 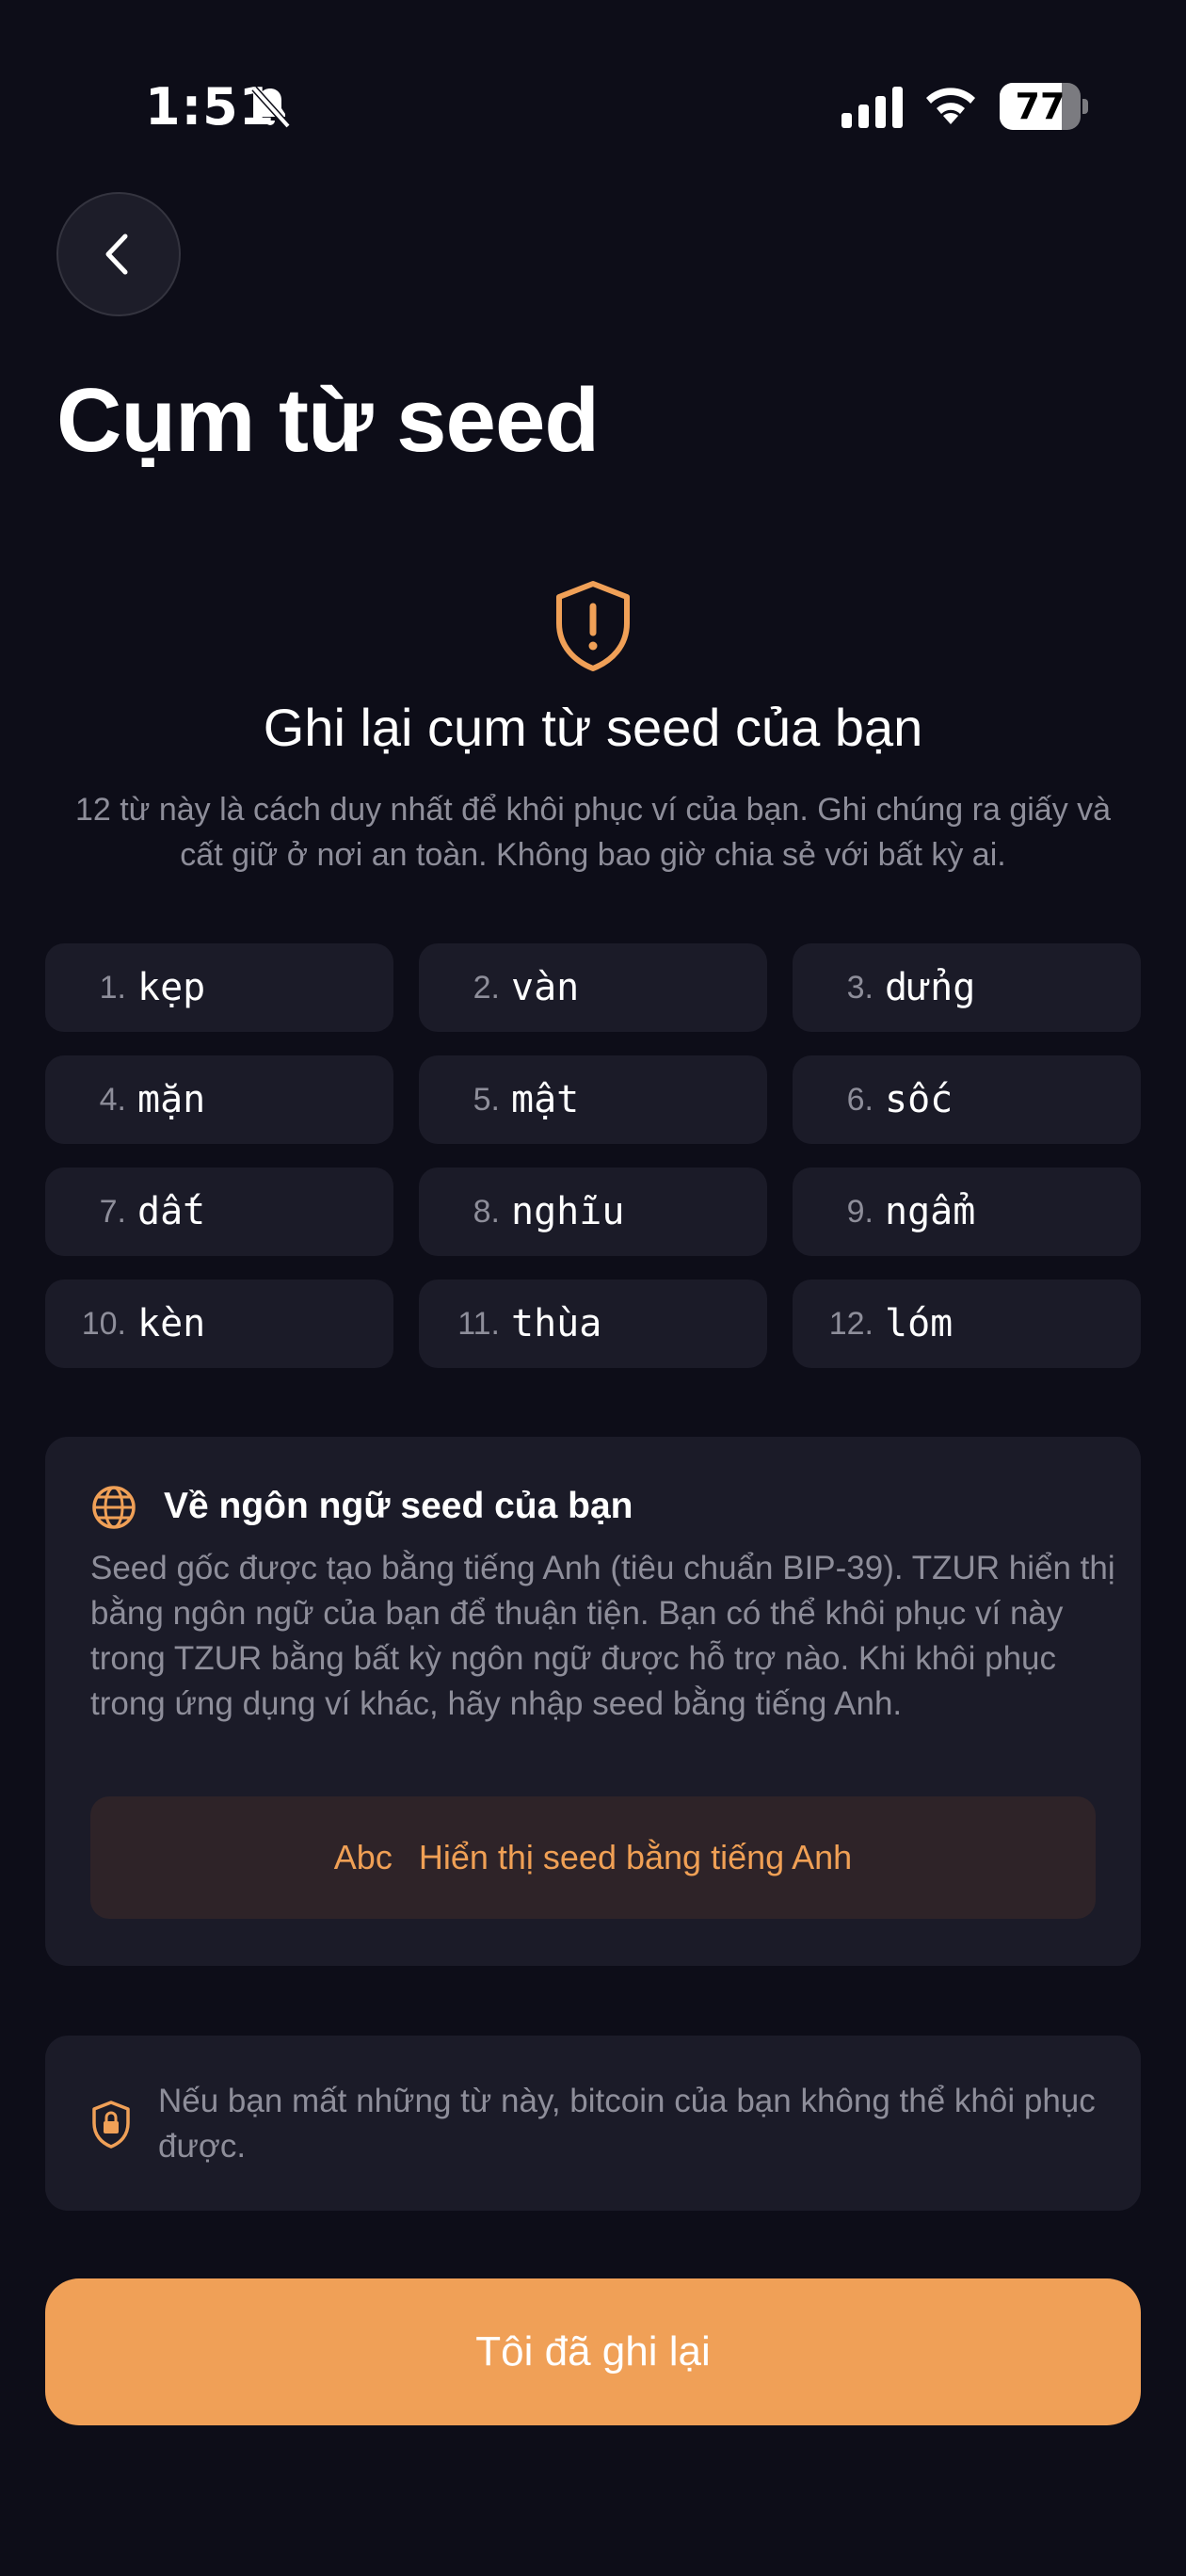 I want to click on page-title: Cụm từ seed, so click(x=328, y=420).